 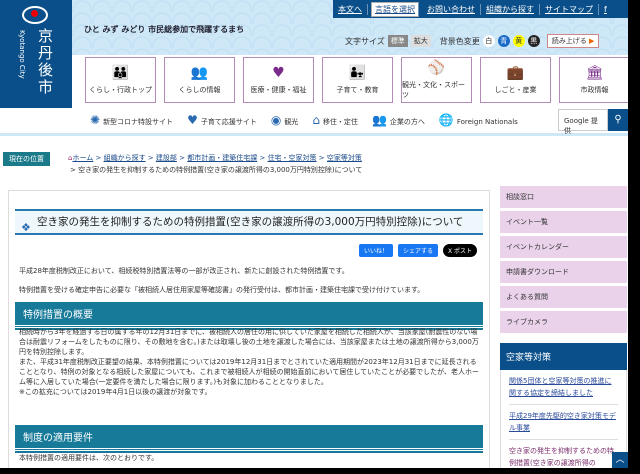 What do you see at coordinates (487, 121) in the screenshot?
I see `subnav-label: Foreign Nationals` at bounding box center [487, 121].